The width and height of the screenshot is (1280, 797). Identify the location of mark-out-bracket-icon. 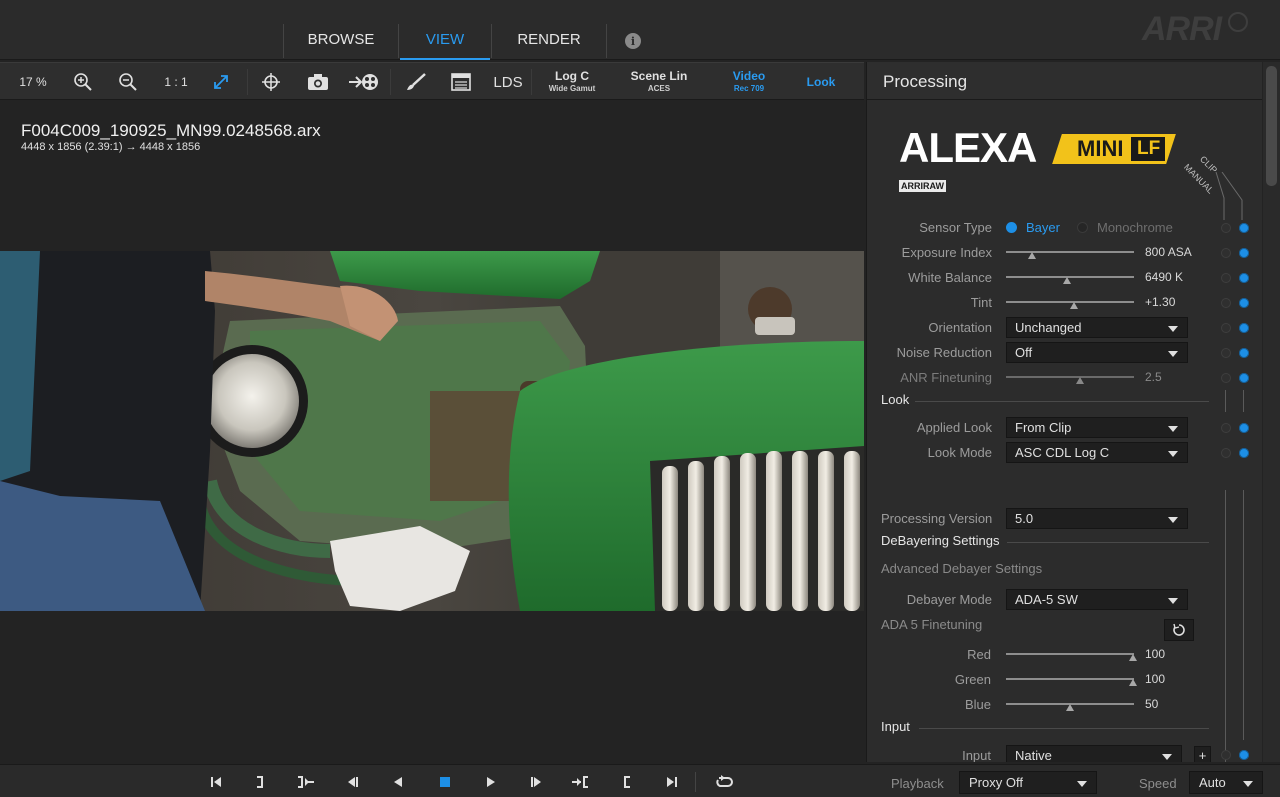
(260, 782).